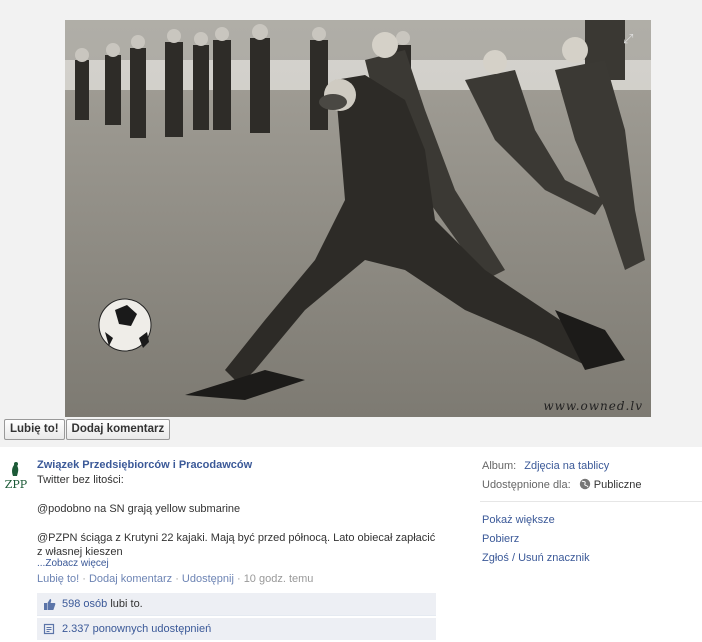  I want to click on post-time: 10 godz. temu, so click(278, 579).